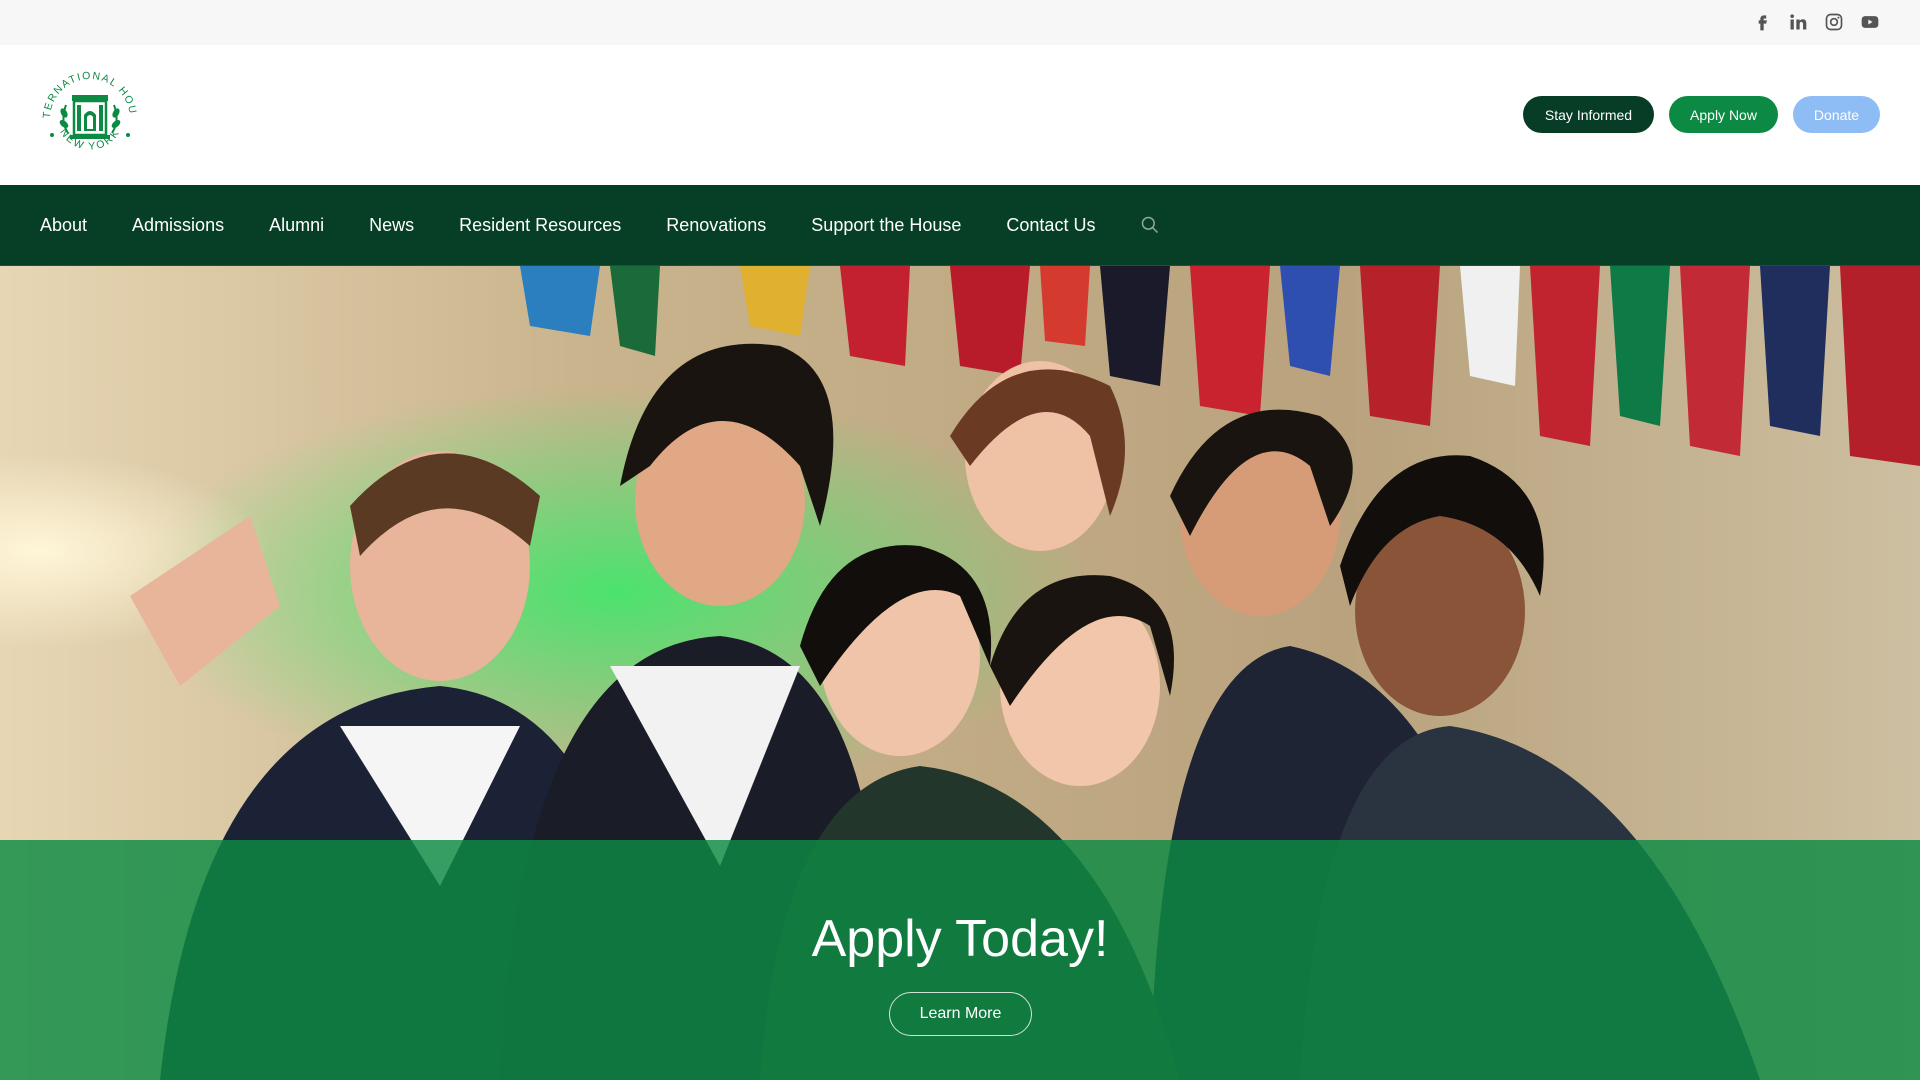 The height and width of the screenshot is (1080, 1920). I want to click on header-cta-group: Stay Informed Apply Now Donate, so click(1701, 114).